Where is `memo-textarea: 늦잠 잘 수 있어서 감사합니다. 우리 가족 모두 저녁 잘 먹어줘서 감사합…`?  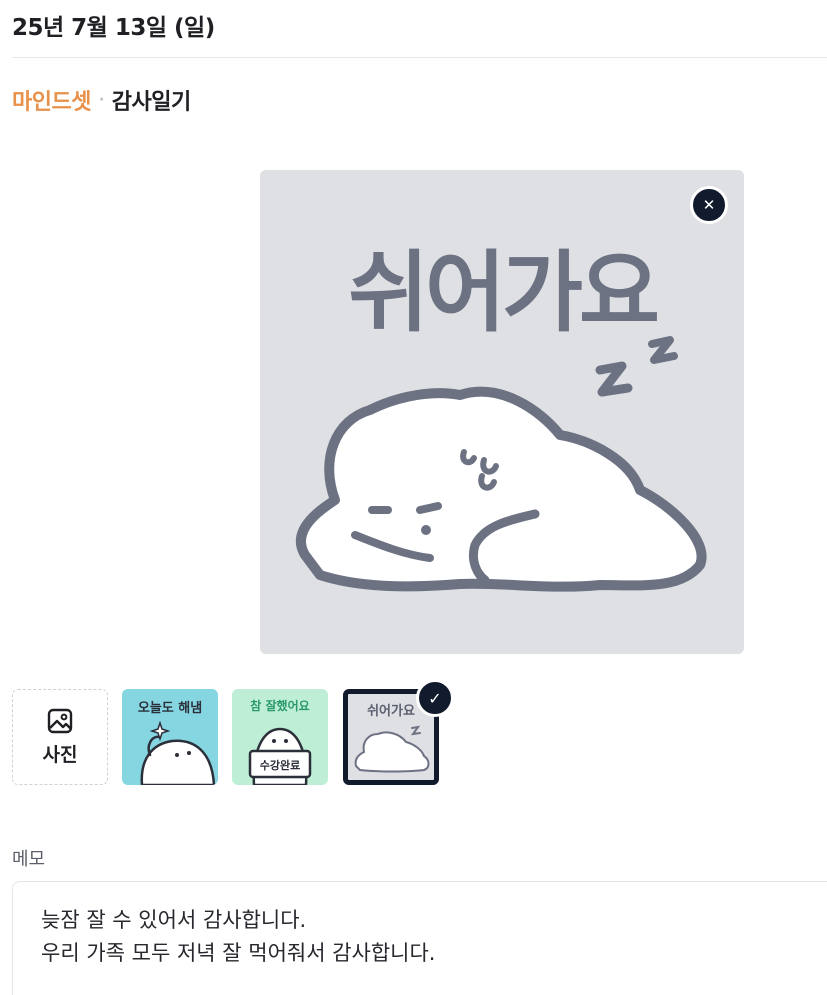
memo-textarea: 늦잠 잘 수 있어서 감사합니다. 우리 가족 모두 저녁 잘 먹어줘서 감사합… is located at coordinates (419, 938).